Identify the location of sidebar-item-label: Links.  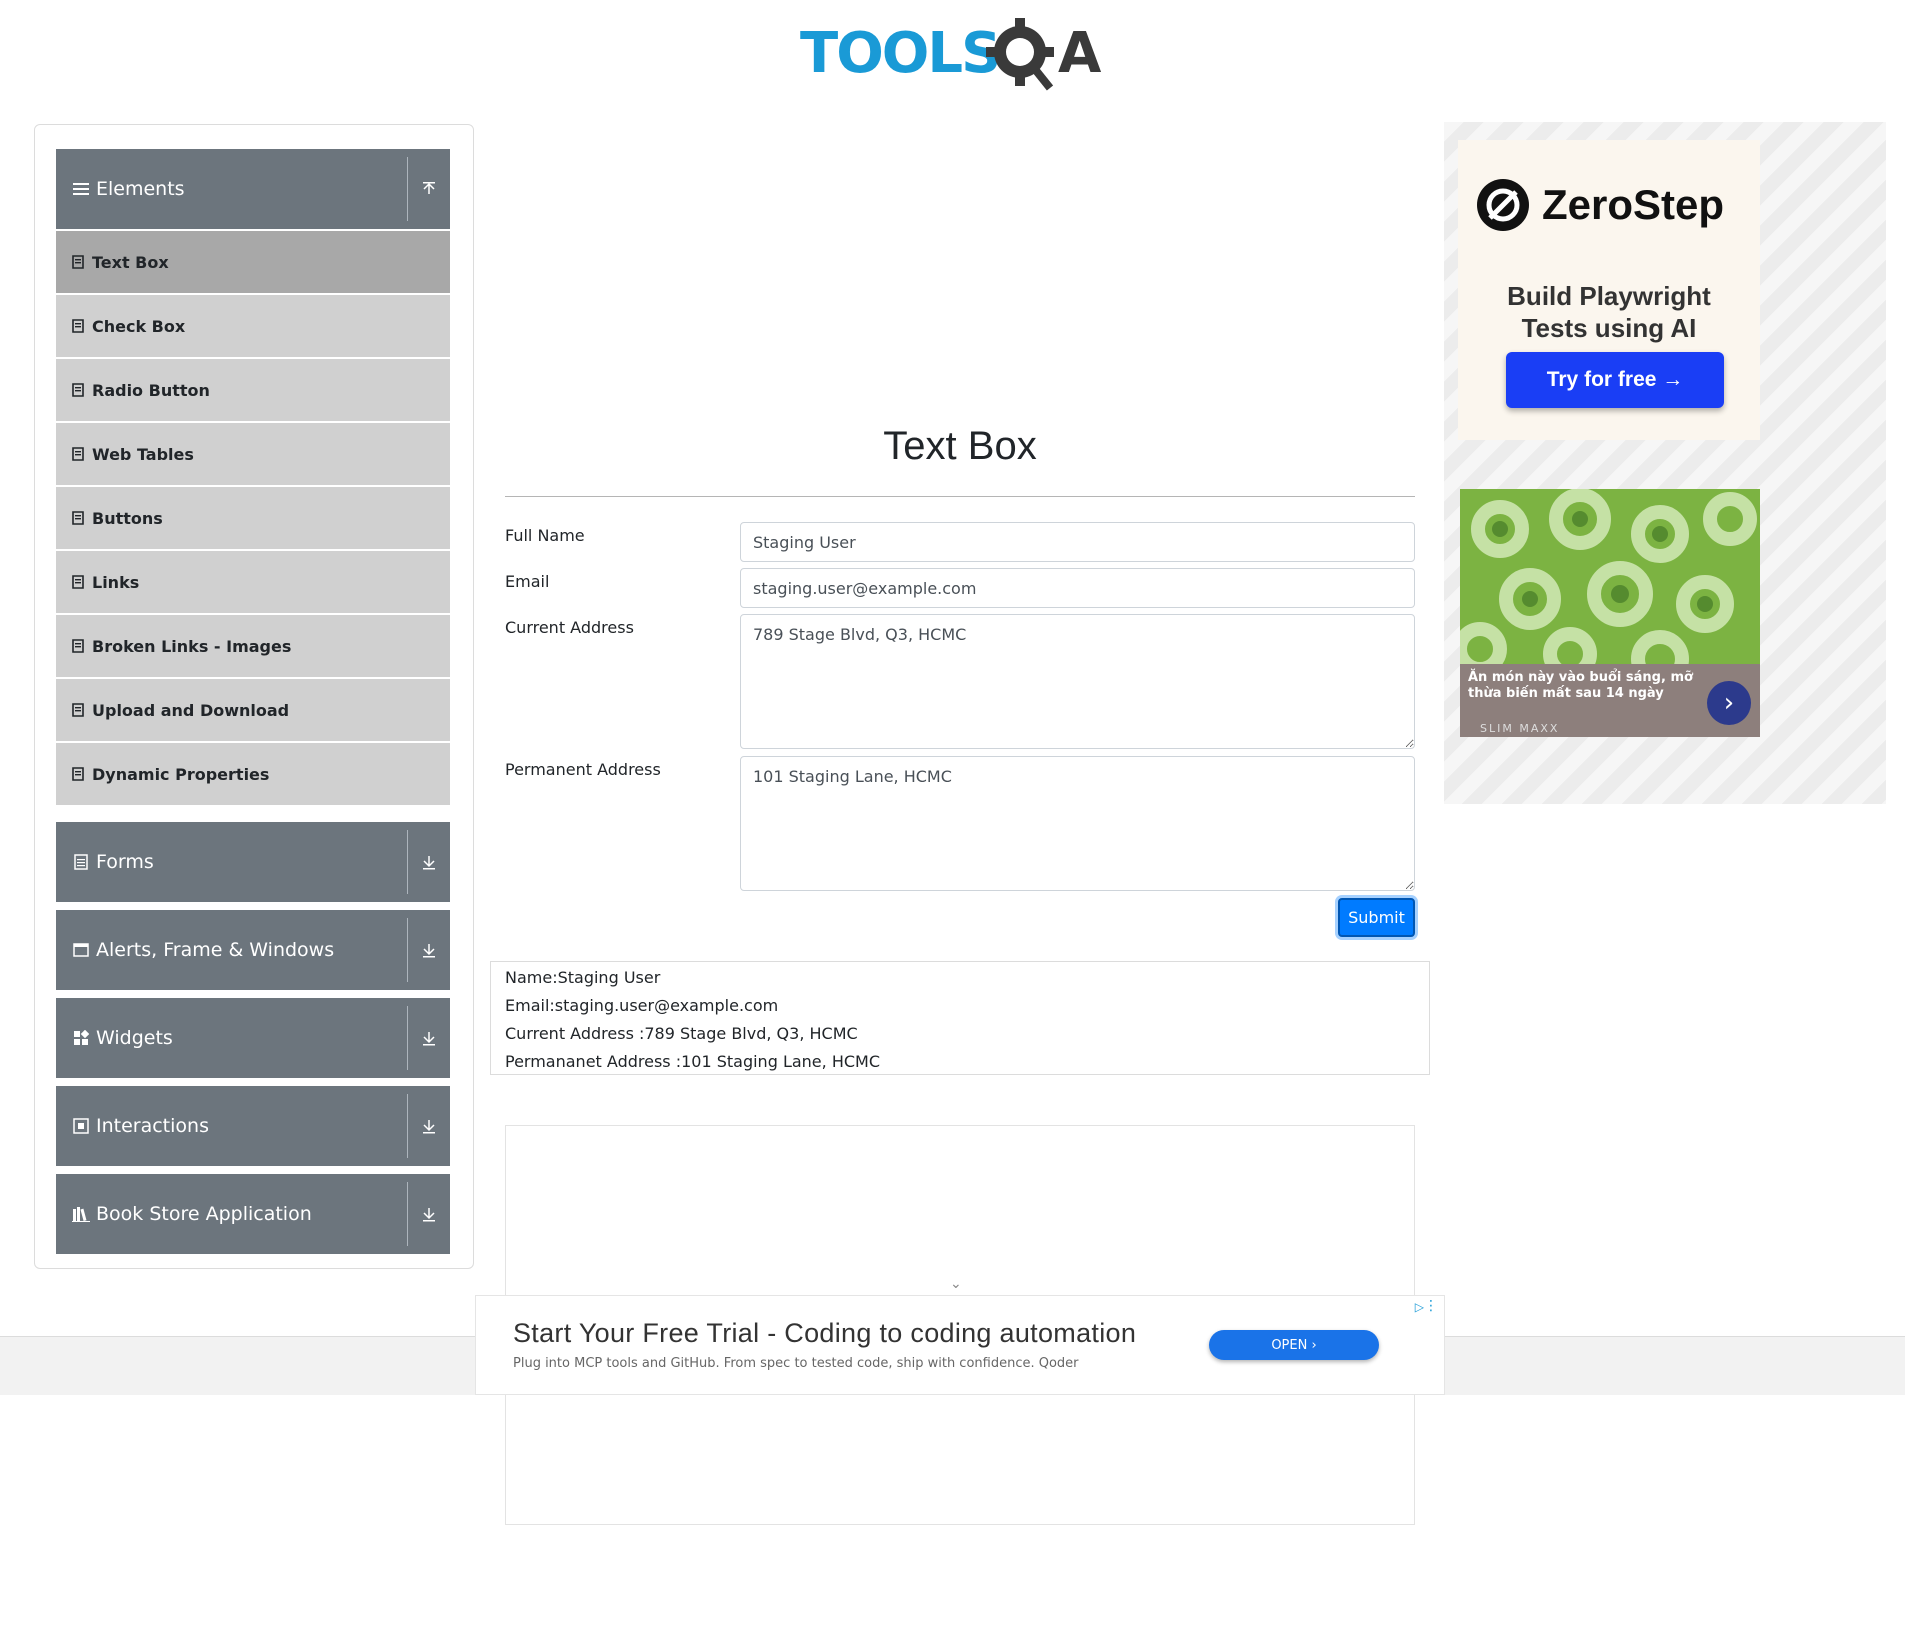
(116, 582).